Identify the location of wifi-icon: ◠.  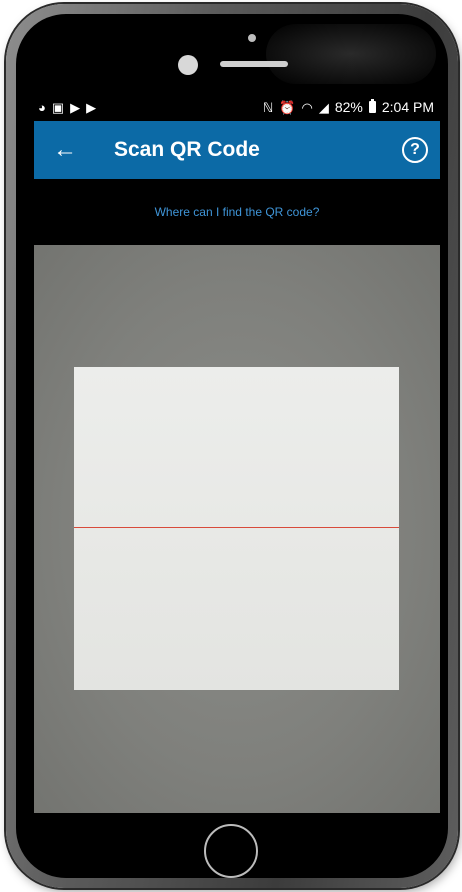
(307, 107).